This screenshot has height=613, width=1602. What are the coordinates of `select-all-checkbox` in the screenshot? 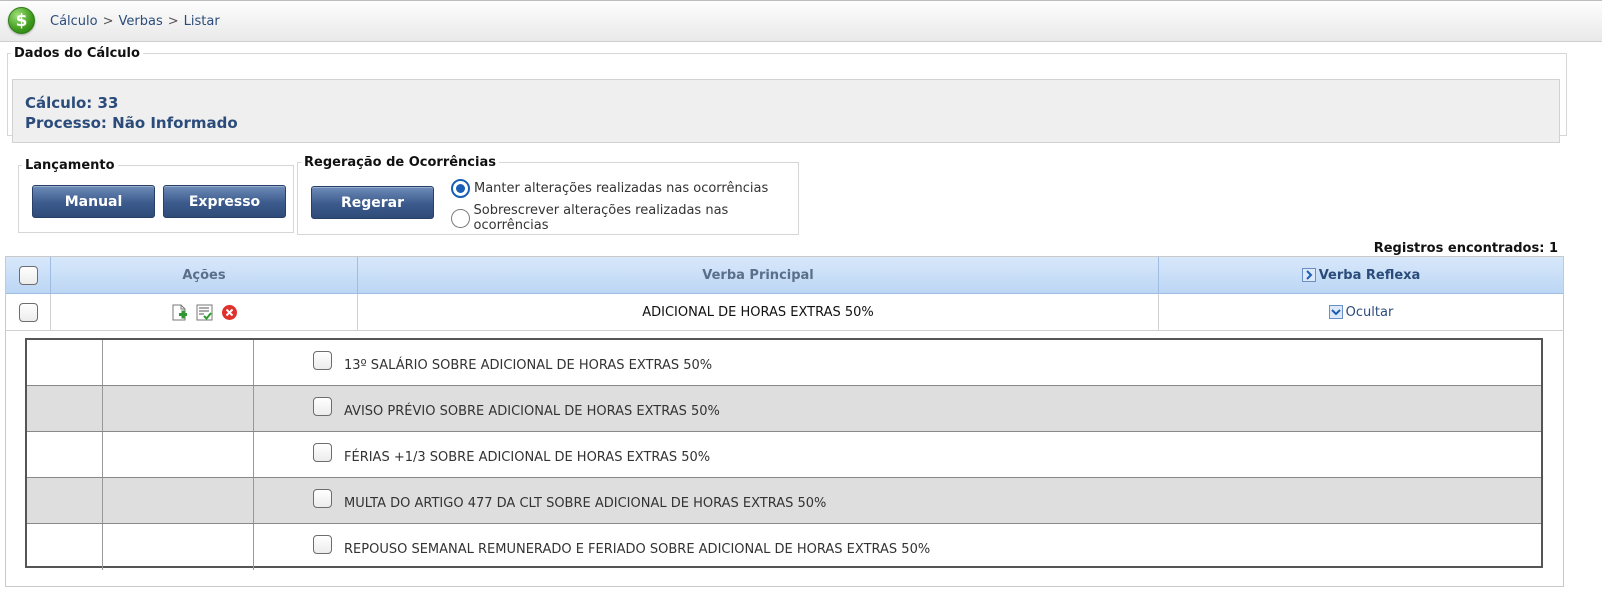 It's located at (28, 275).